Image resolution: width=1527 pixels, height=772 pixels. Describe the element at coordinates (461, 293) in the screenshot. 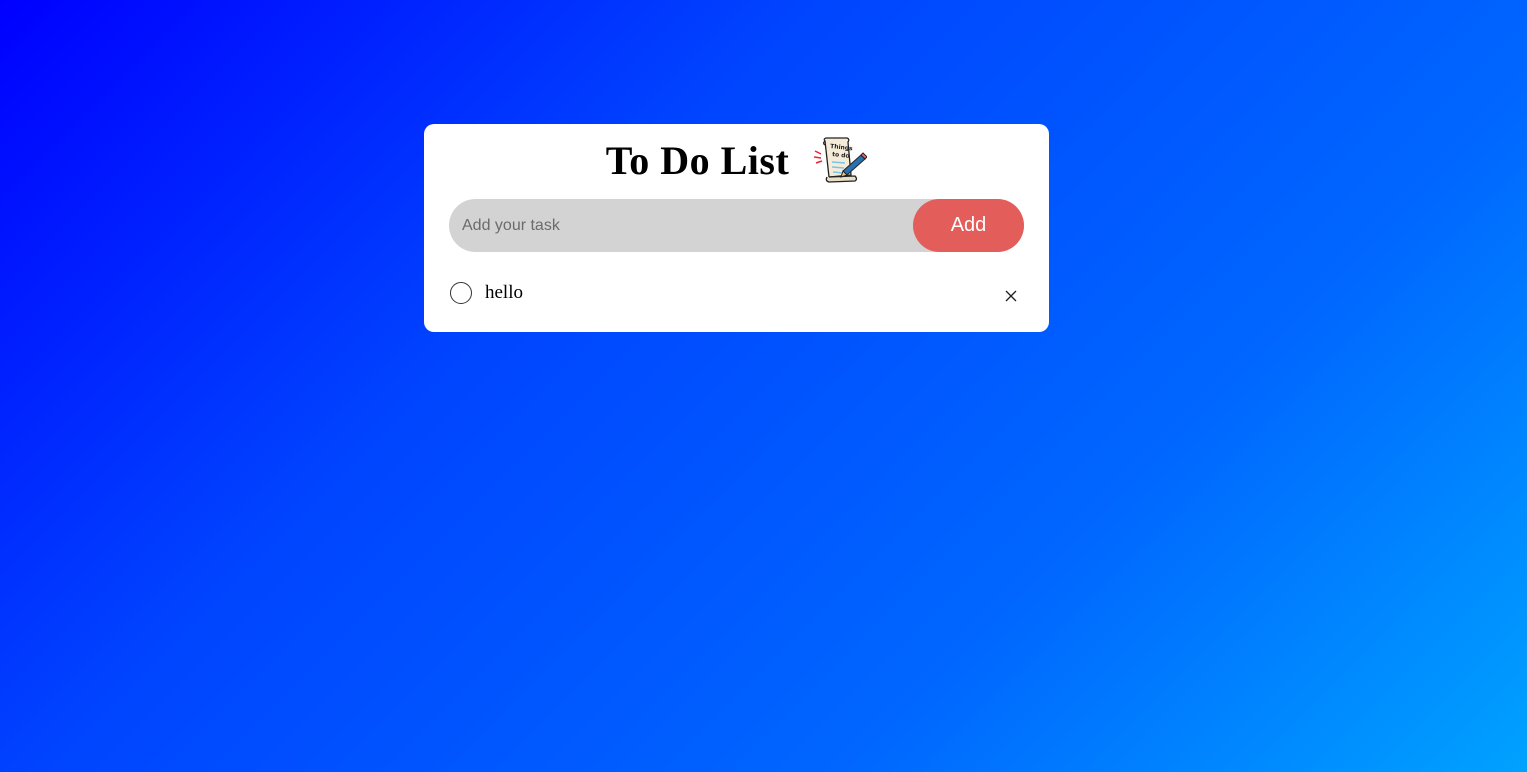

I see `unchecked-circle-icon` at that location.